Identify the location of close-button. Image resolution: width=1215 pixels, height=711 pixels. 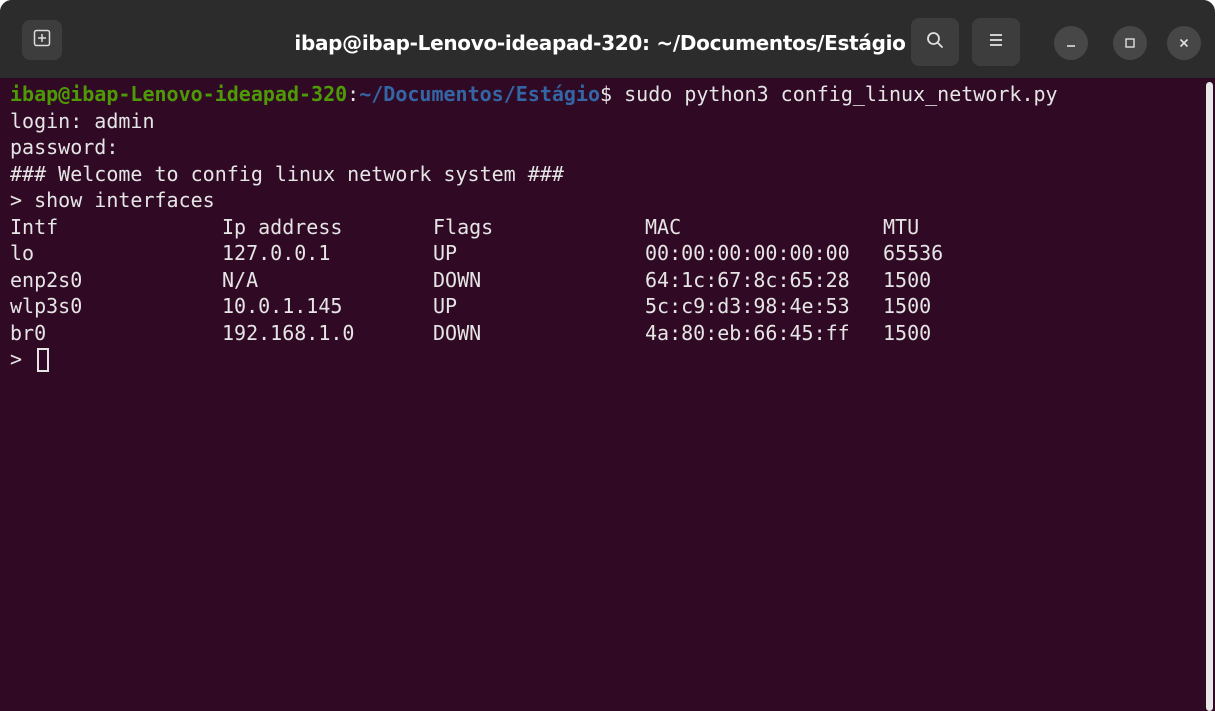
(1184, 43).